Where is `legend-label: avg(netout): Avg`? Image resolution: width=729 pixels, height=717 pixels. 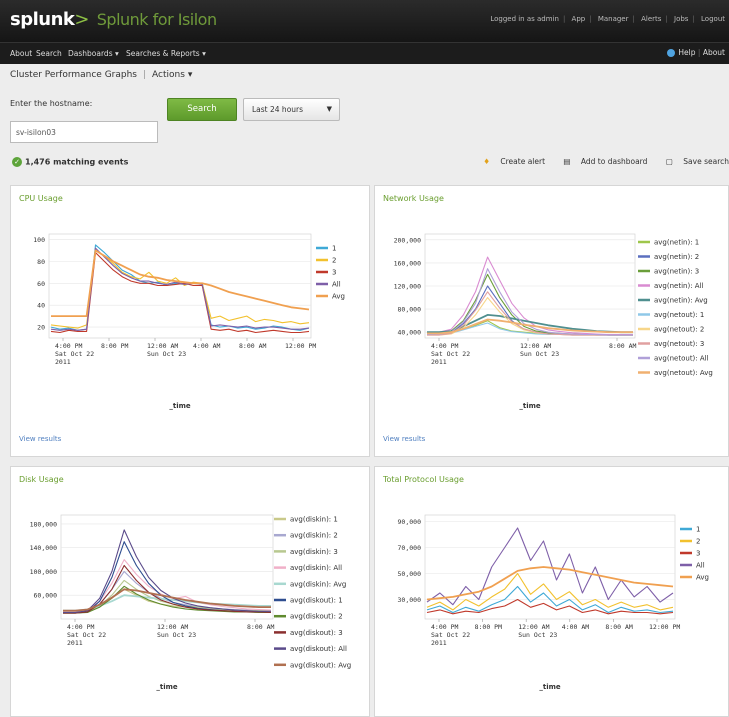 legend-label: avg(netout): Avg is located at coordinates (683, 373).